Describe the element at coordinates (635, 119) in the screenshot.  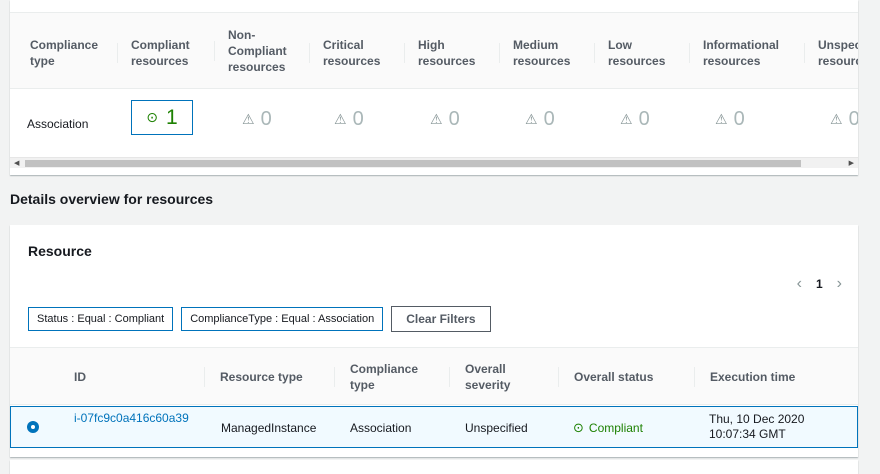
I see `low-count-cell: ⚠ 0` at that location.